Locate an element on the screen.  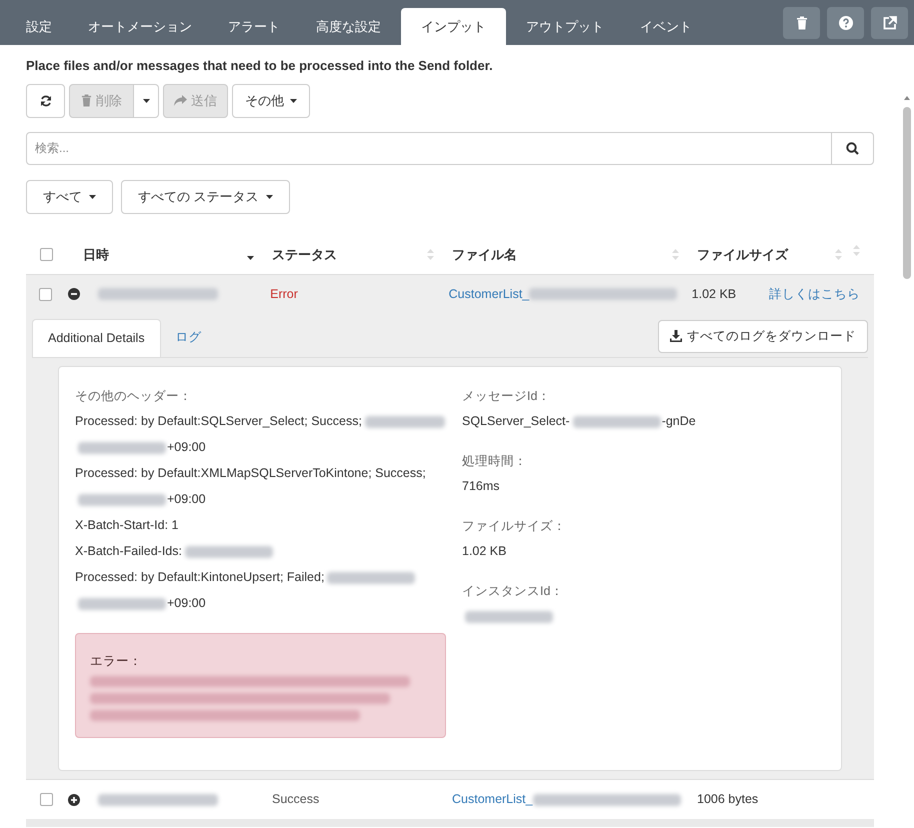
open-external-button is located at coordinates (889, 22).